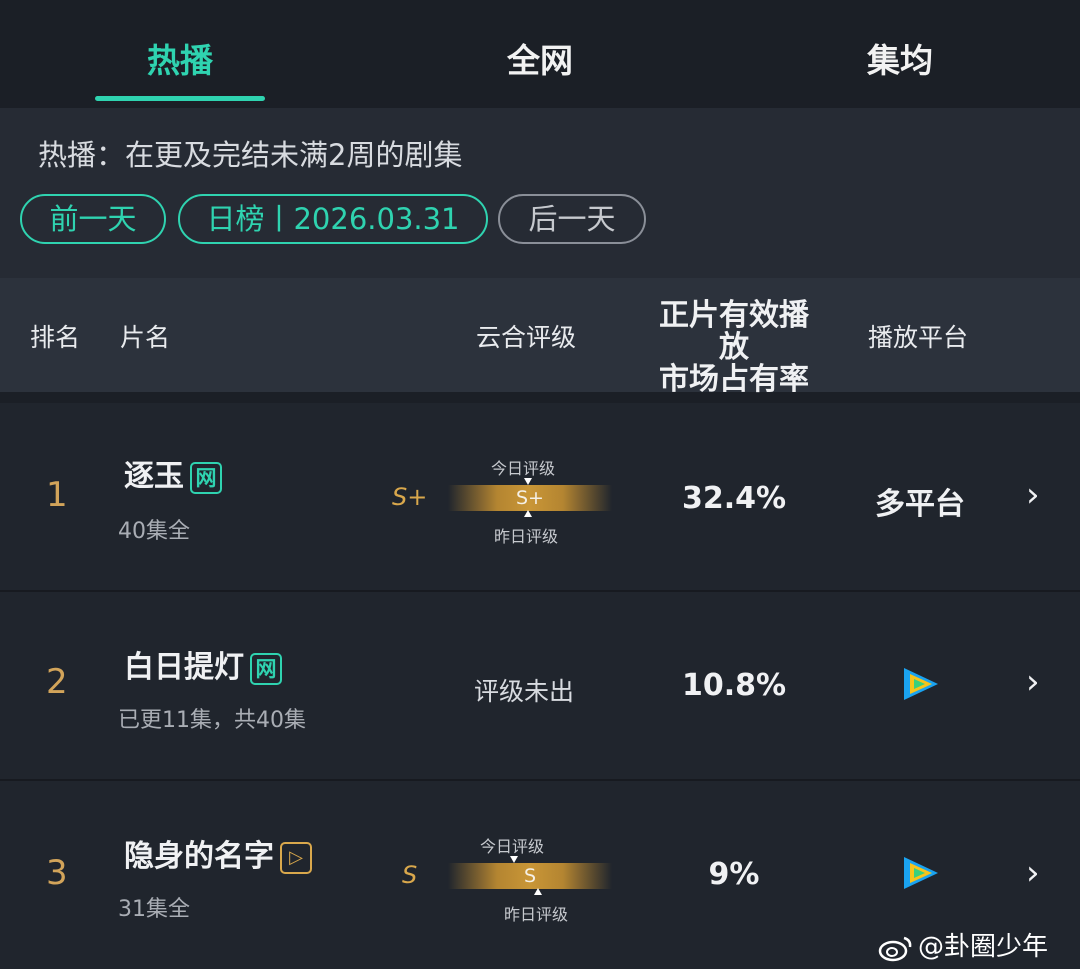  What do you see at coordinates (734, 347) in the screenshot?
I see `header-market-share: 正片有效播放 市场占有率` at bounding box center [734, 347].